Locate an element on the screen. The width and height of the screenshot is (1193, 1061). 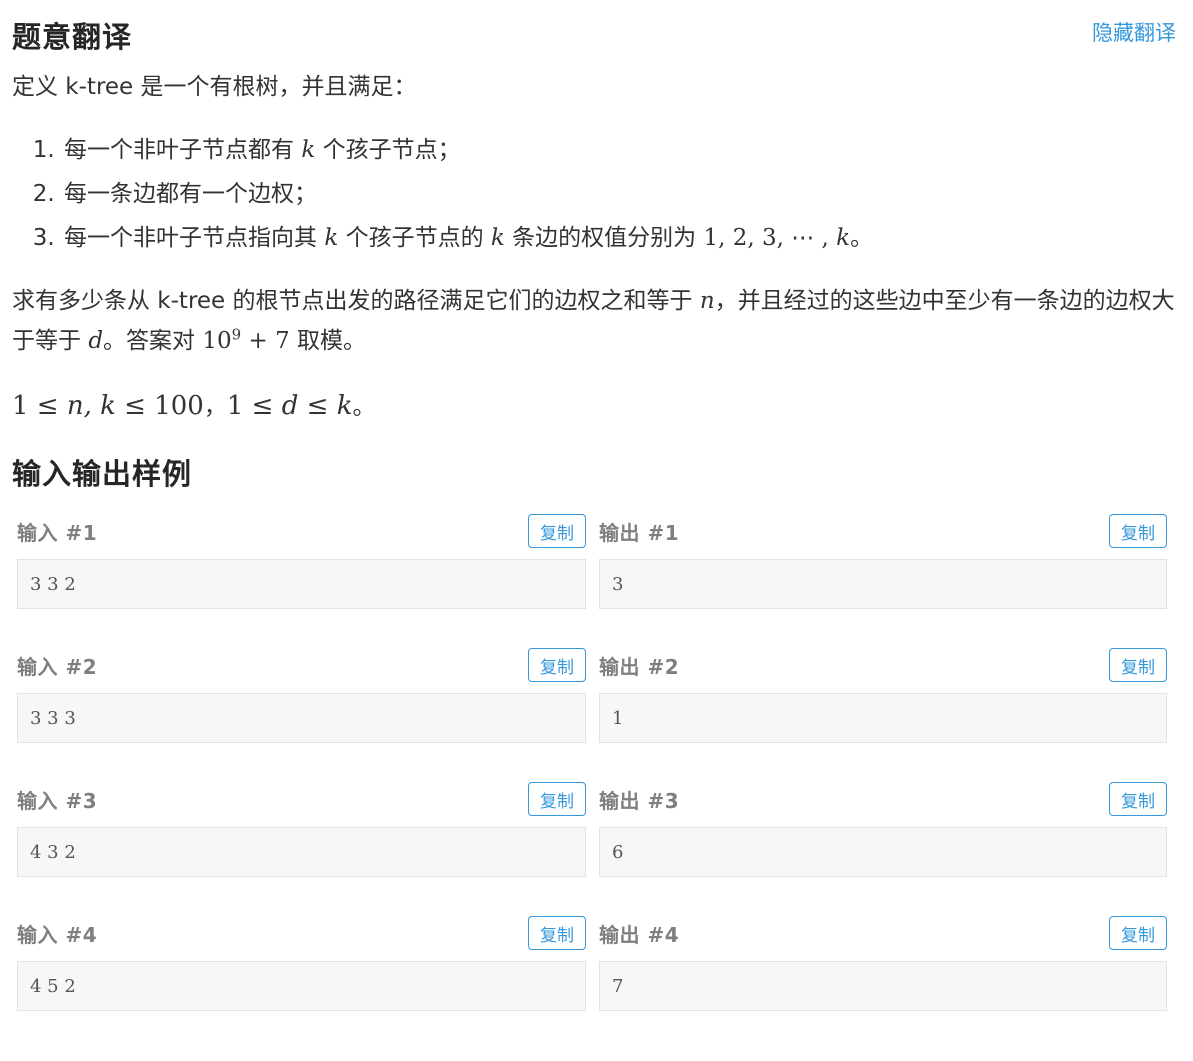
output-label: 输出 #1 is located at coordinates (639, 532).